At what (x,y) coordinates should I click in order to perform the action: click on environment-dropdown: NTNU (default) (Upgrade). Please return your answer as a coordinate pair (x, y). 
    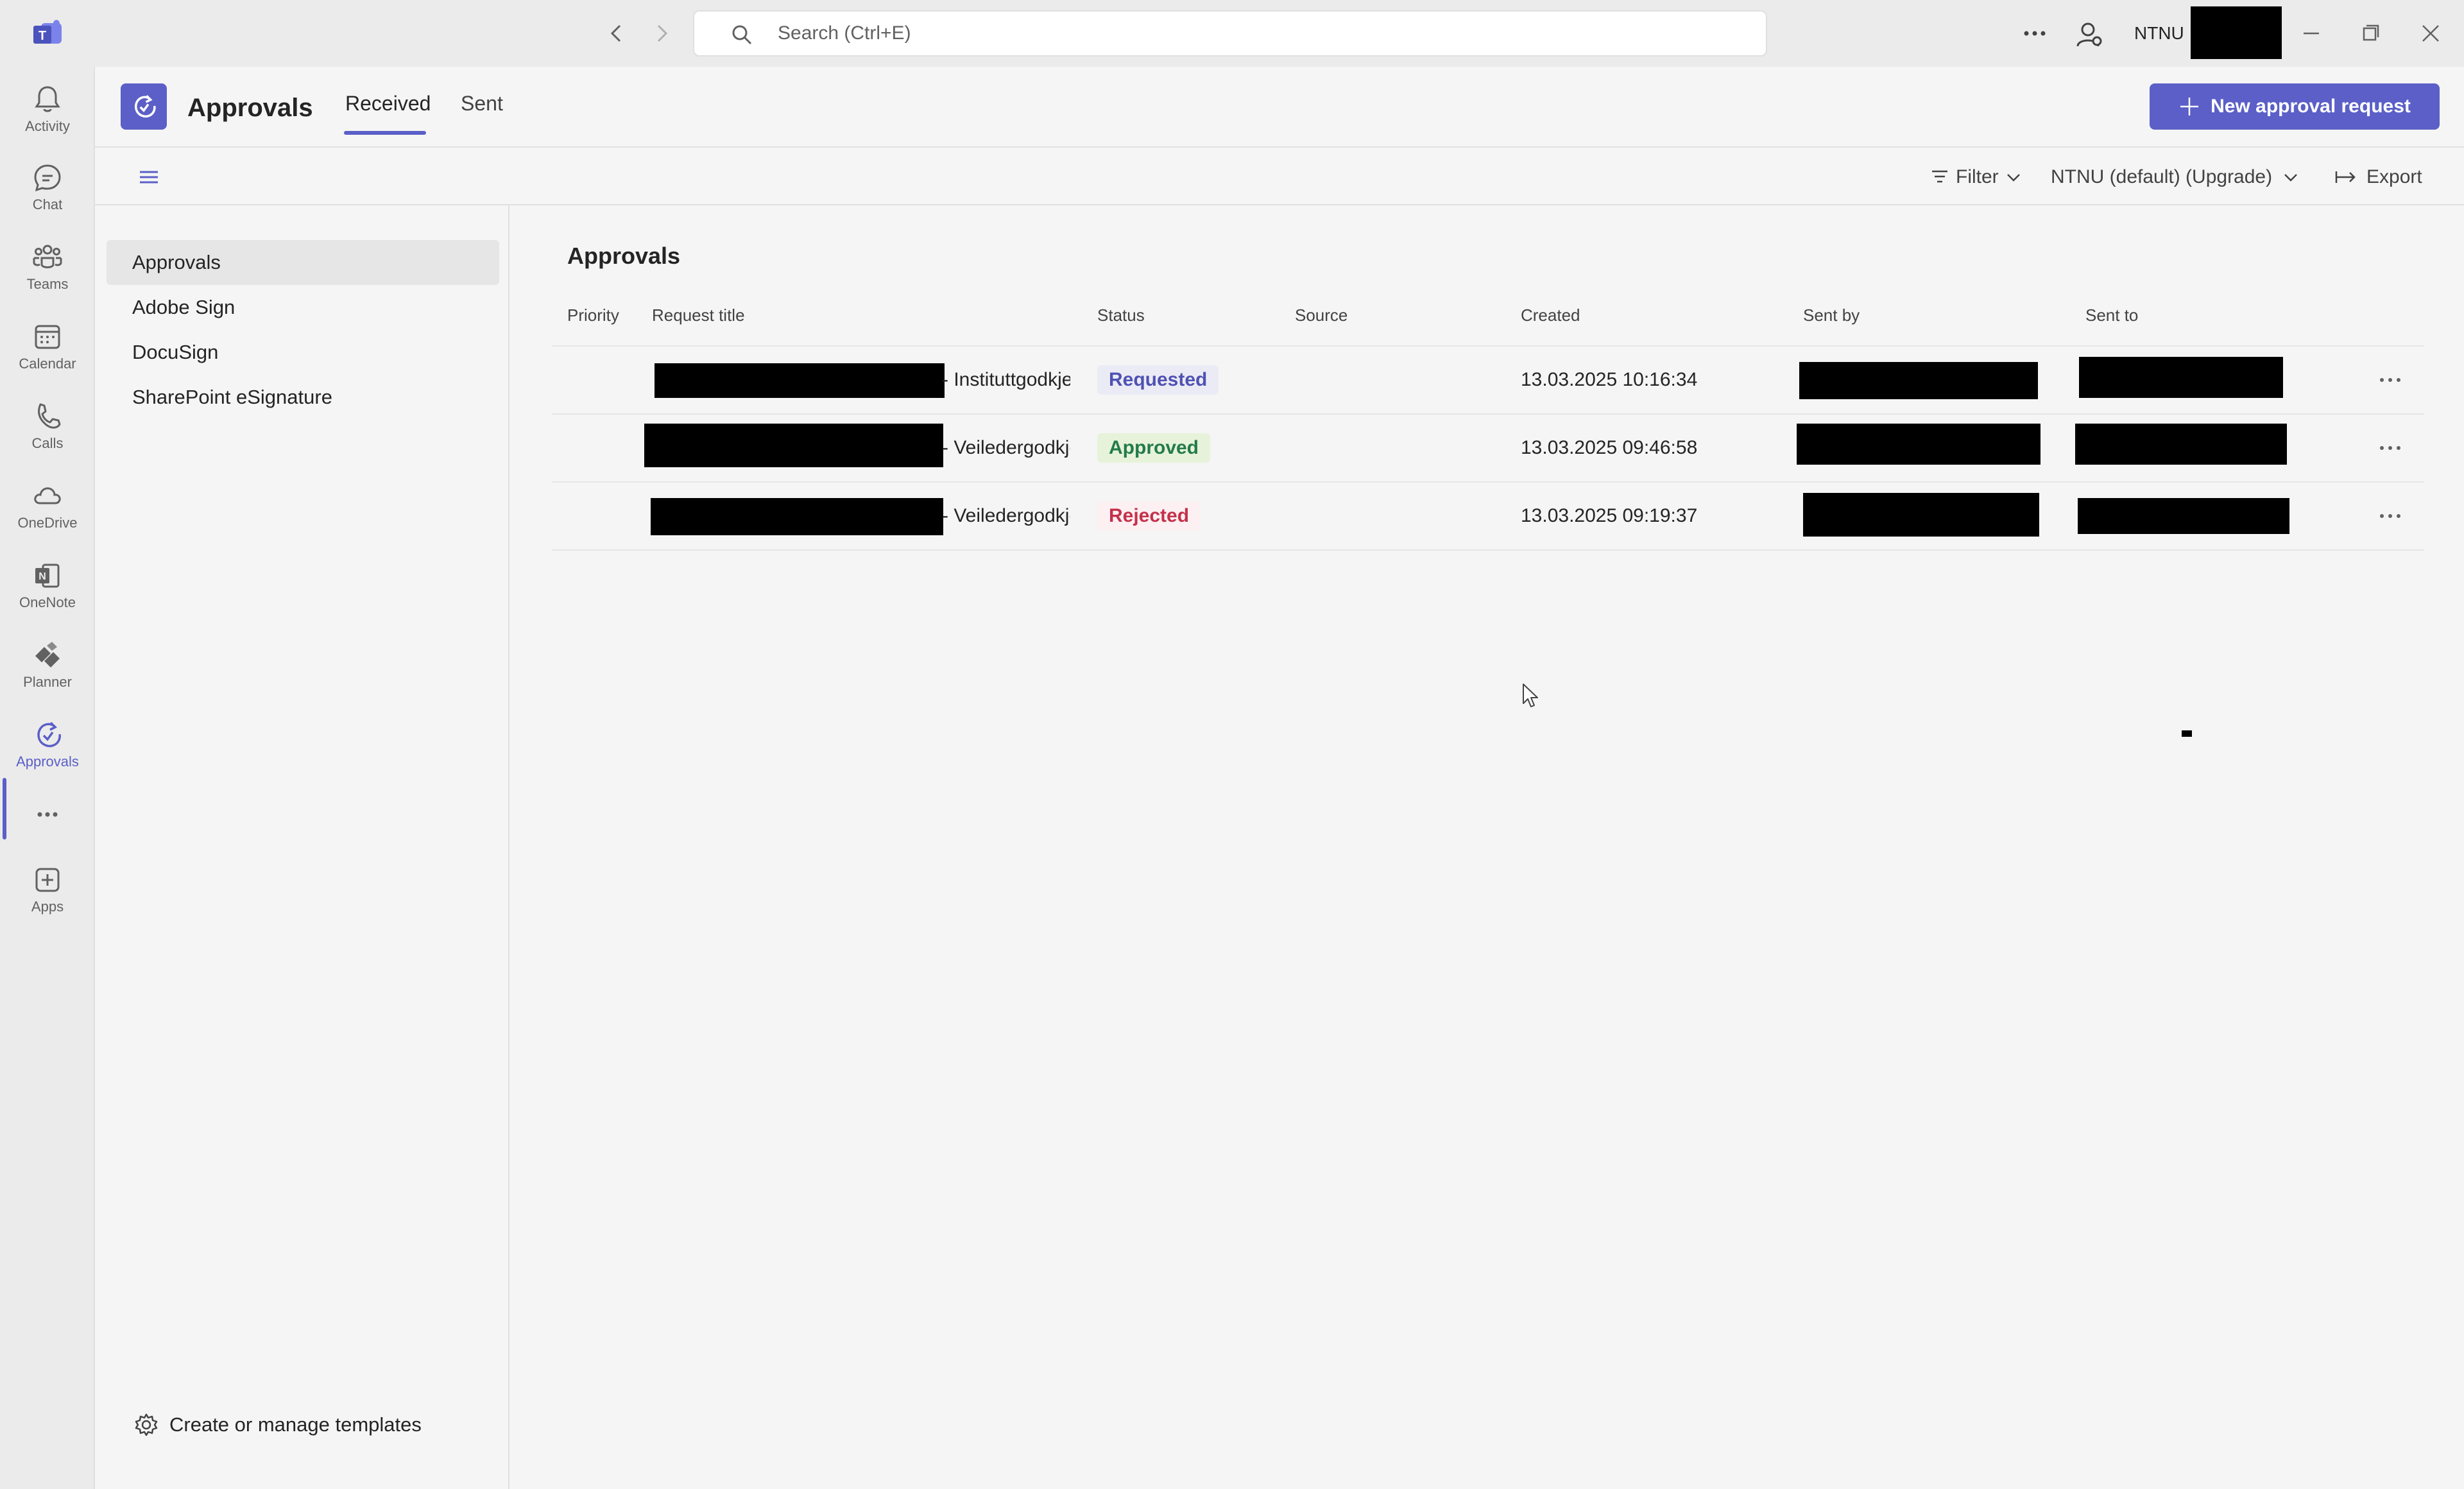
    Looking at the image, I should click on (2175, 177).